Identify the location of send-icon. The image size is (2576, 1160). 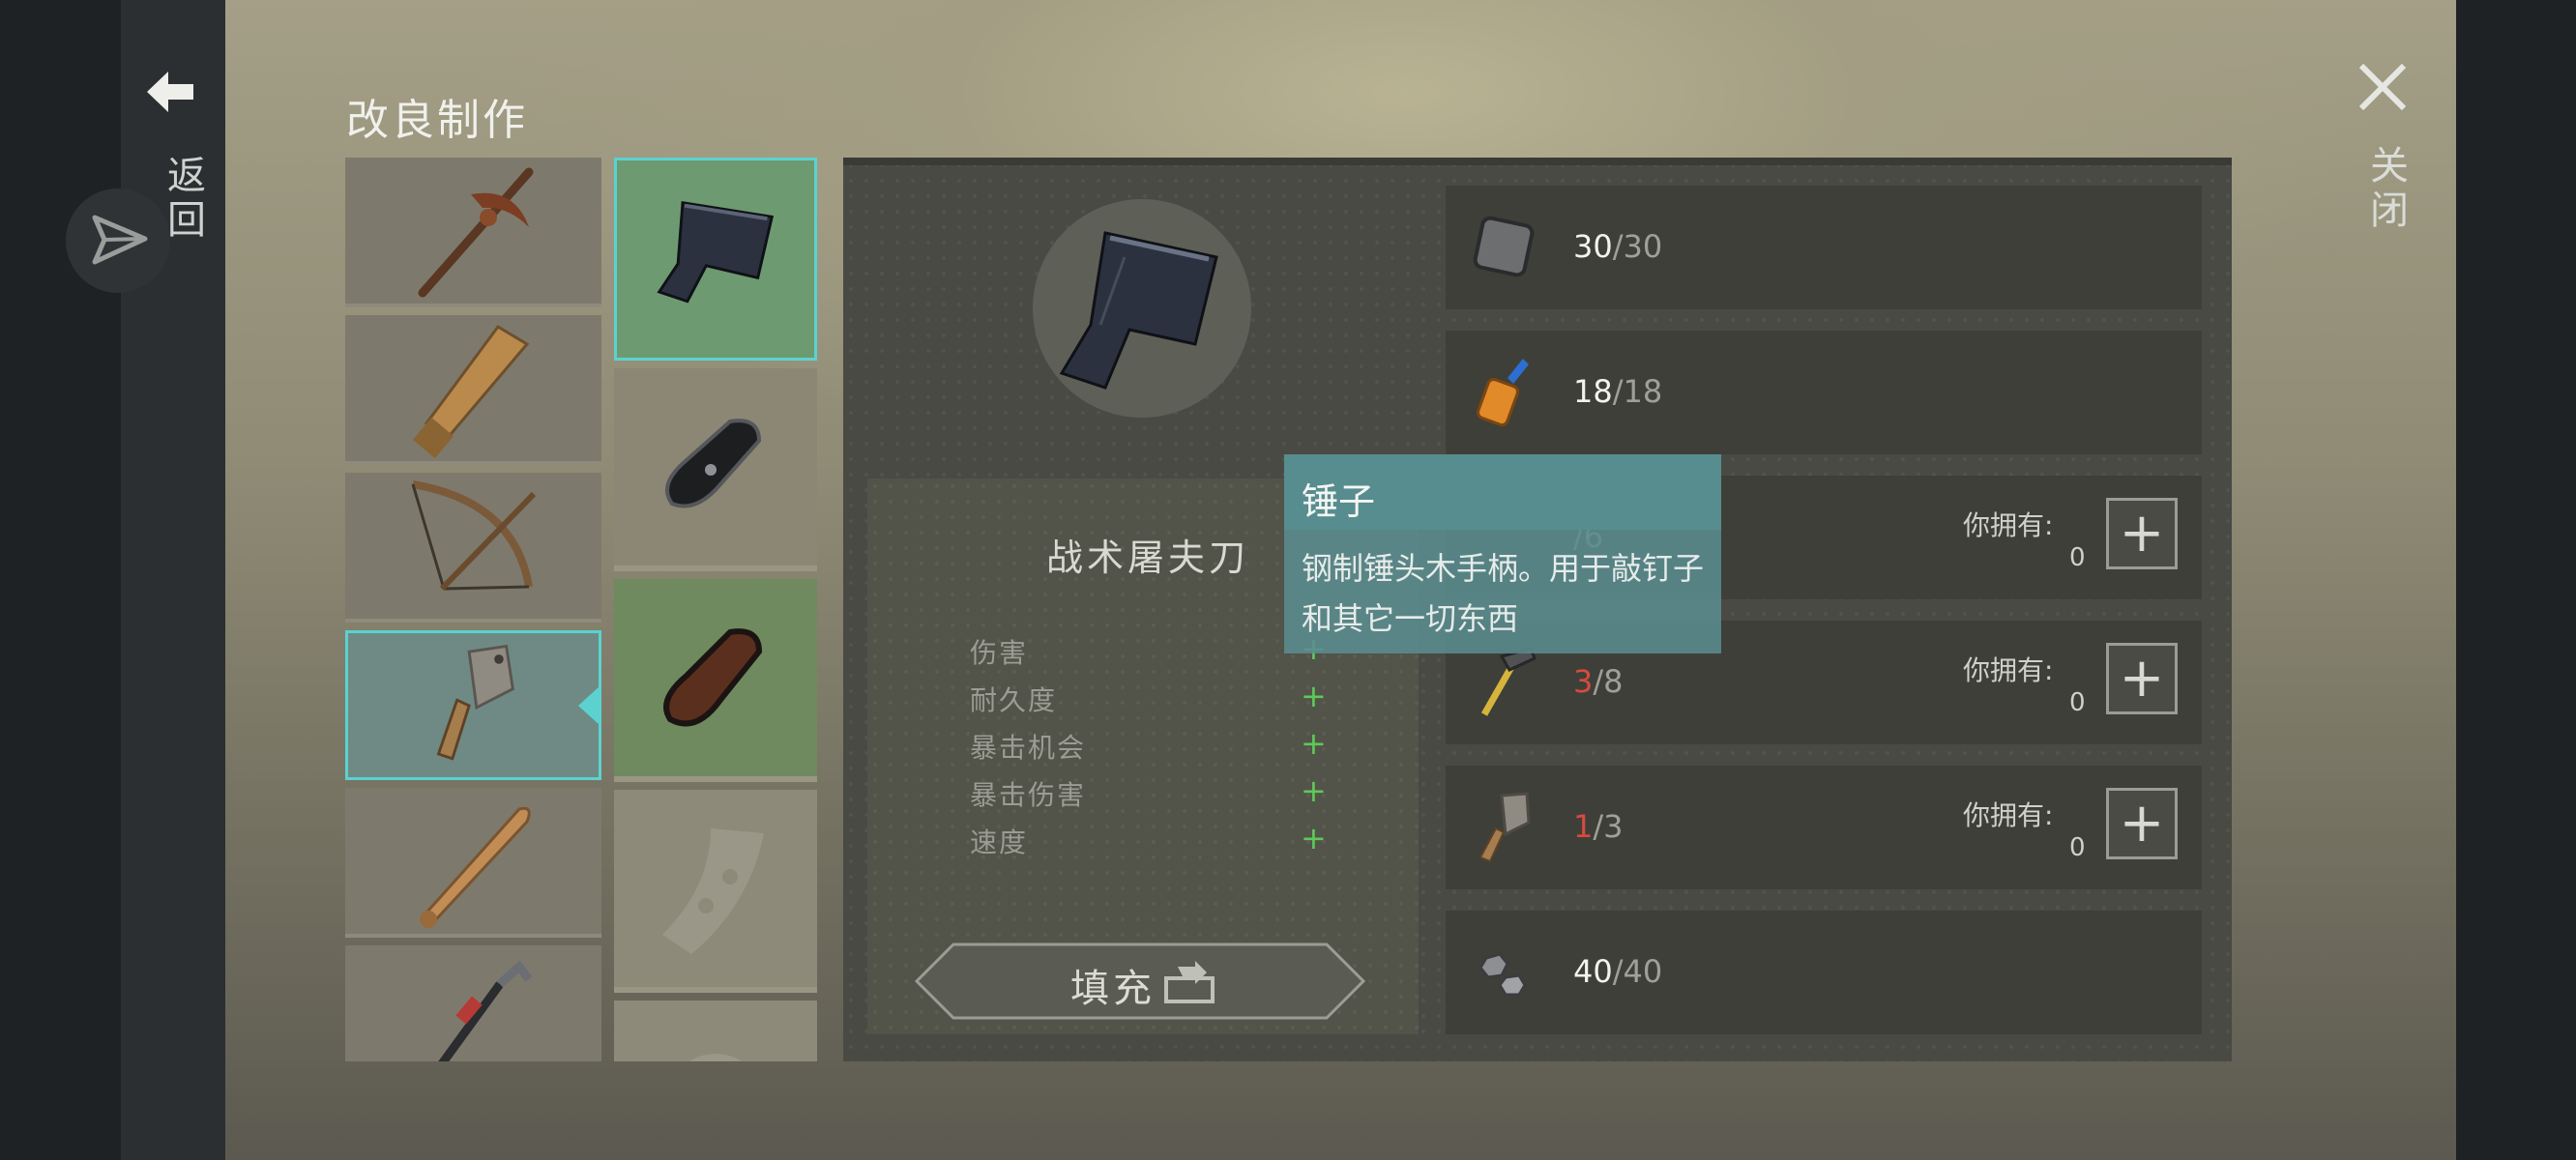
(120, 240).